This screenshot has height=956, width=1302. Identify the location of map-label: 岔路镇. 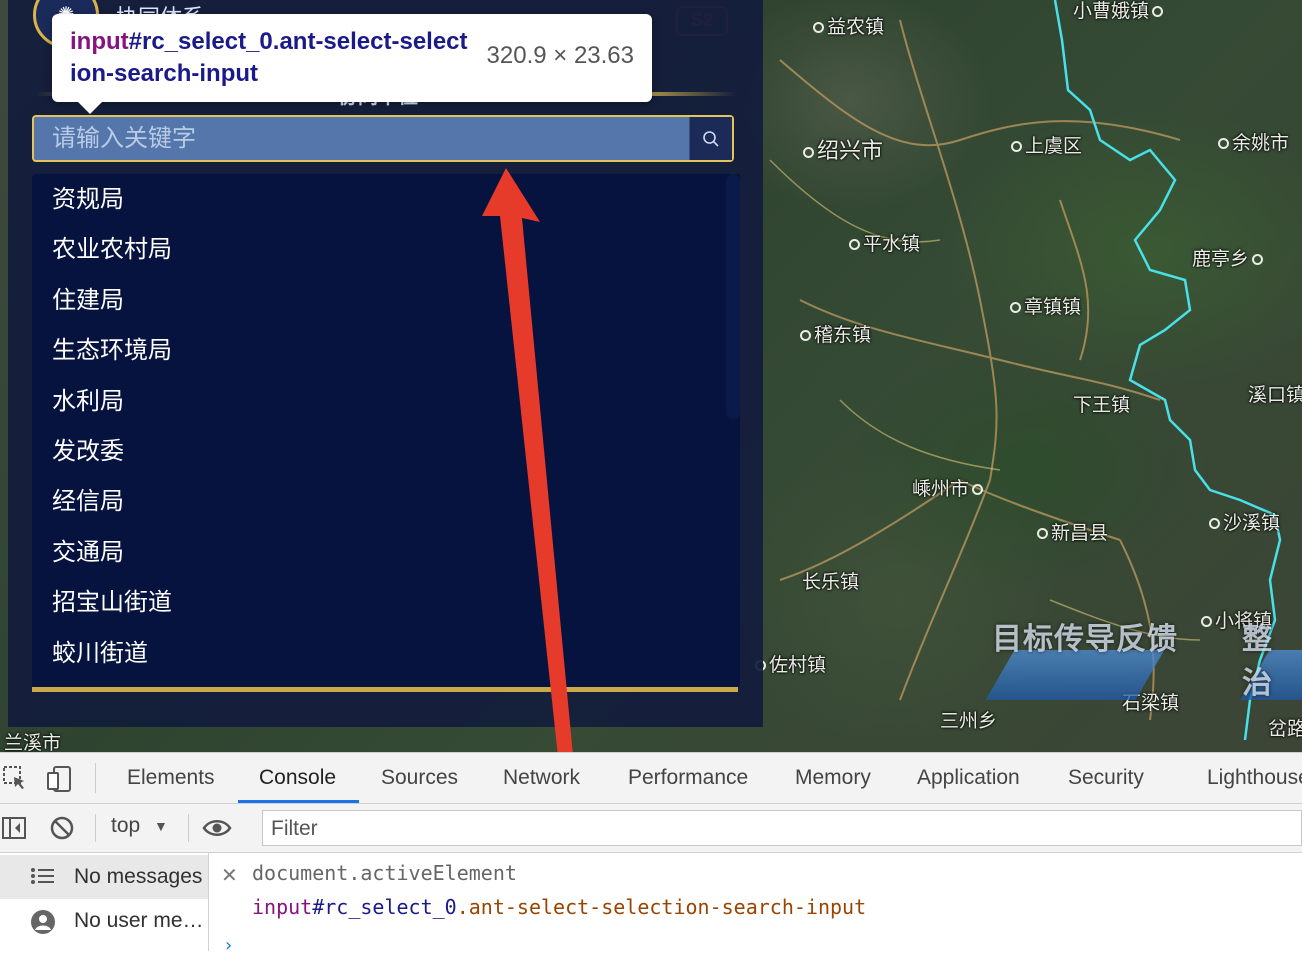
(1285, 729).